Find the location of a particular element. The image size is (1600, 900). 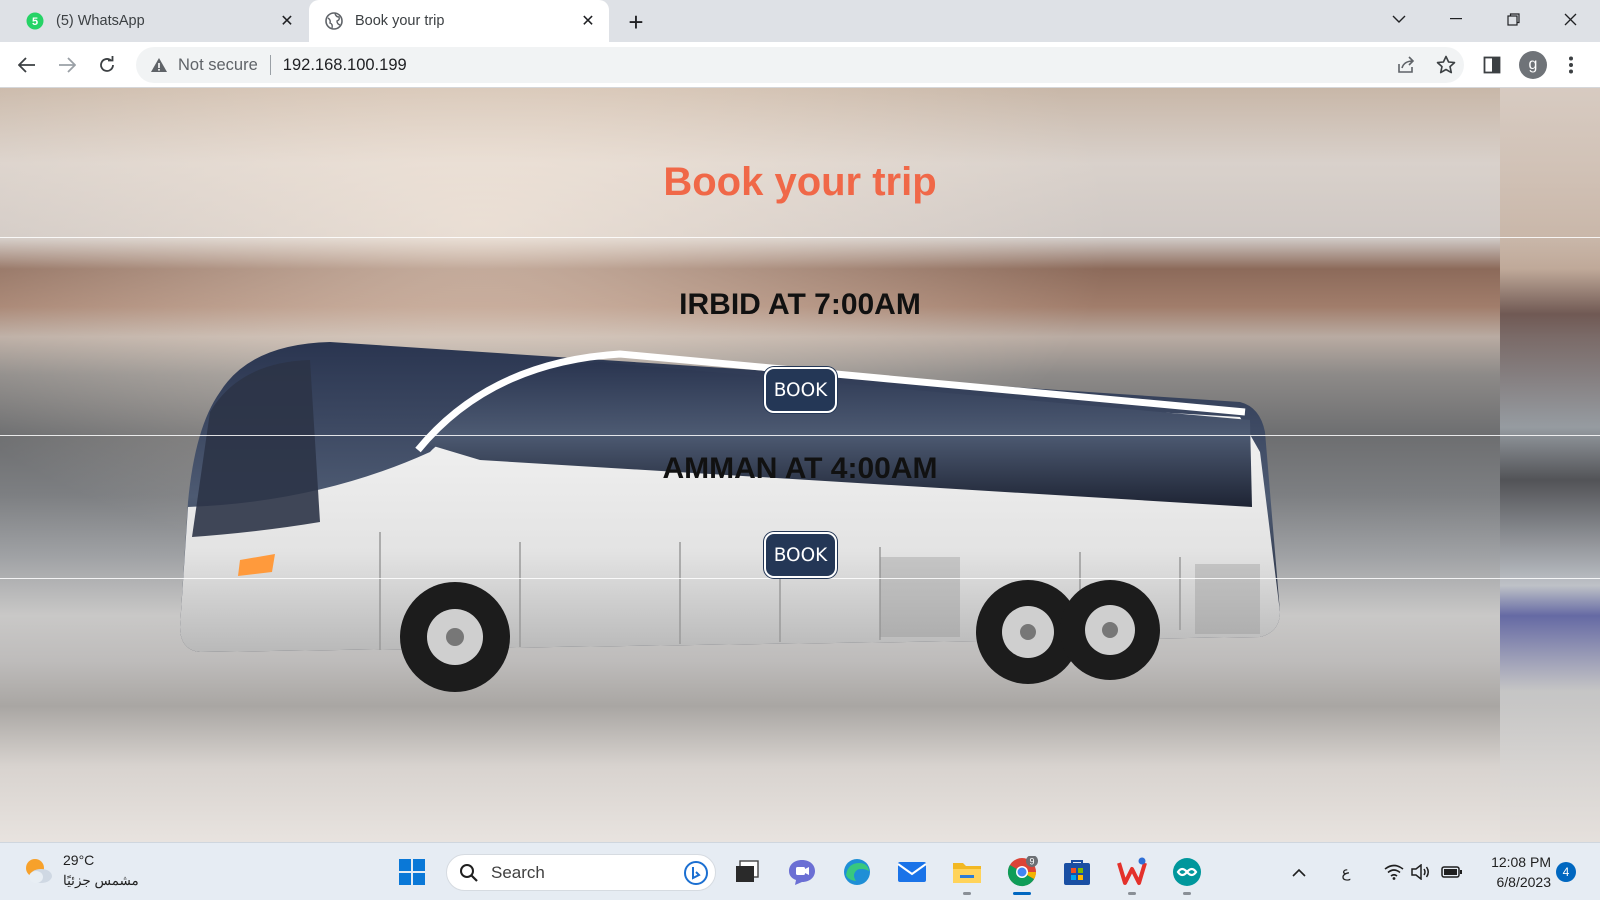

search-icon is located at coordinates (469, 872).